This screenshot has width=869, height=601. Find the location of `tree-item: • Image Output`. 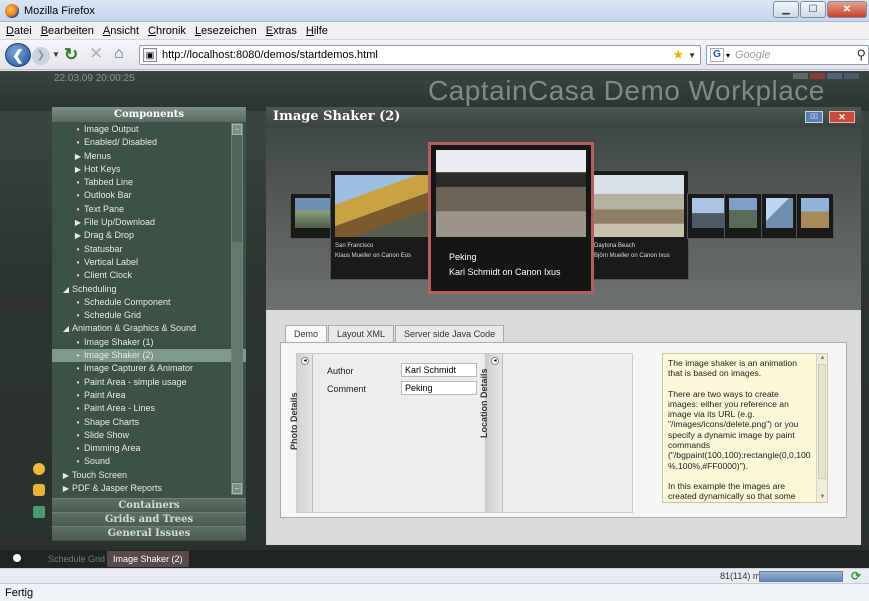

tree-item: • Image Output is located at coordinates (149, 129).